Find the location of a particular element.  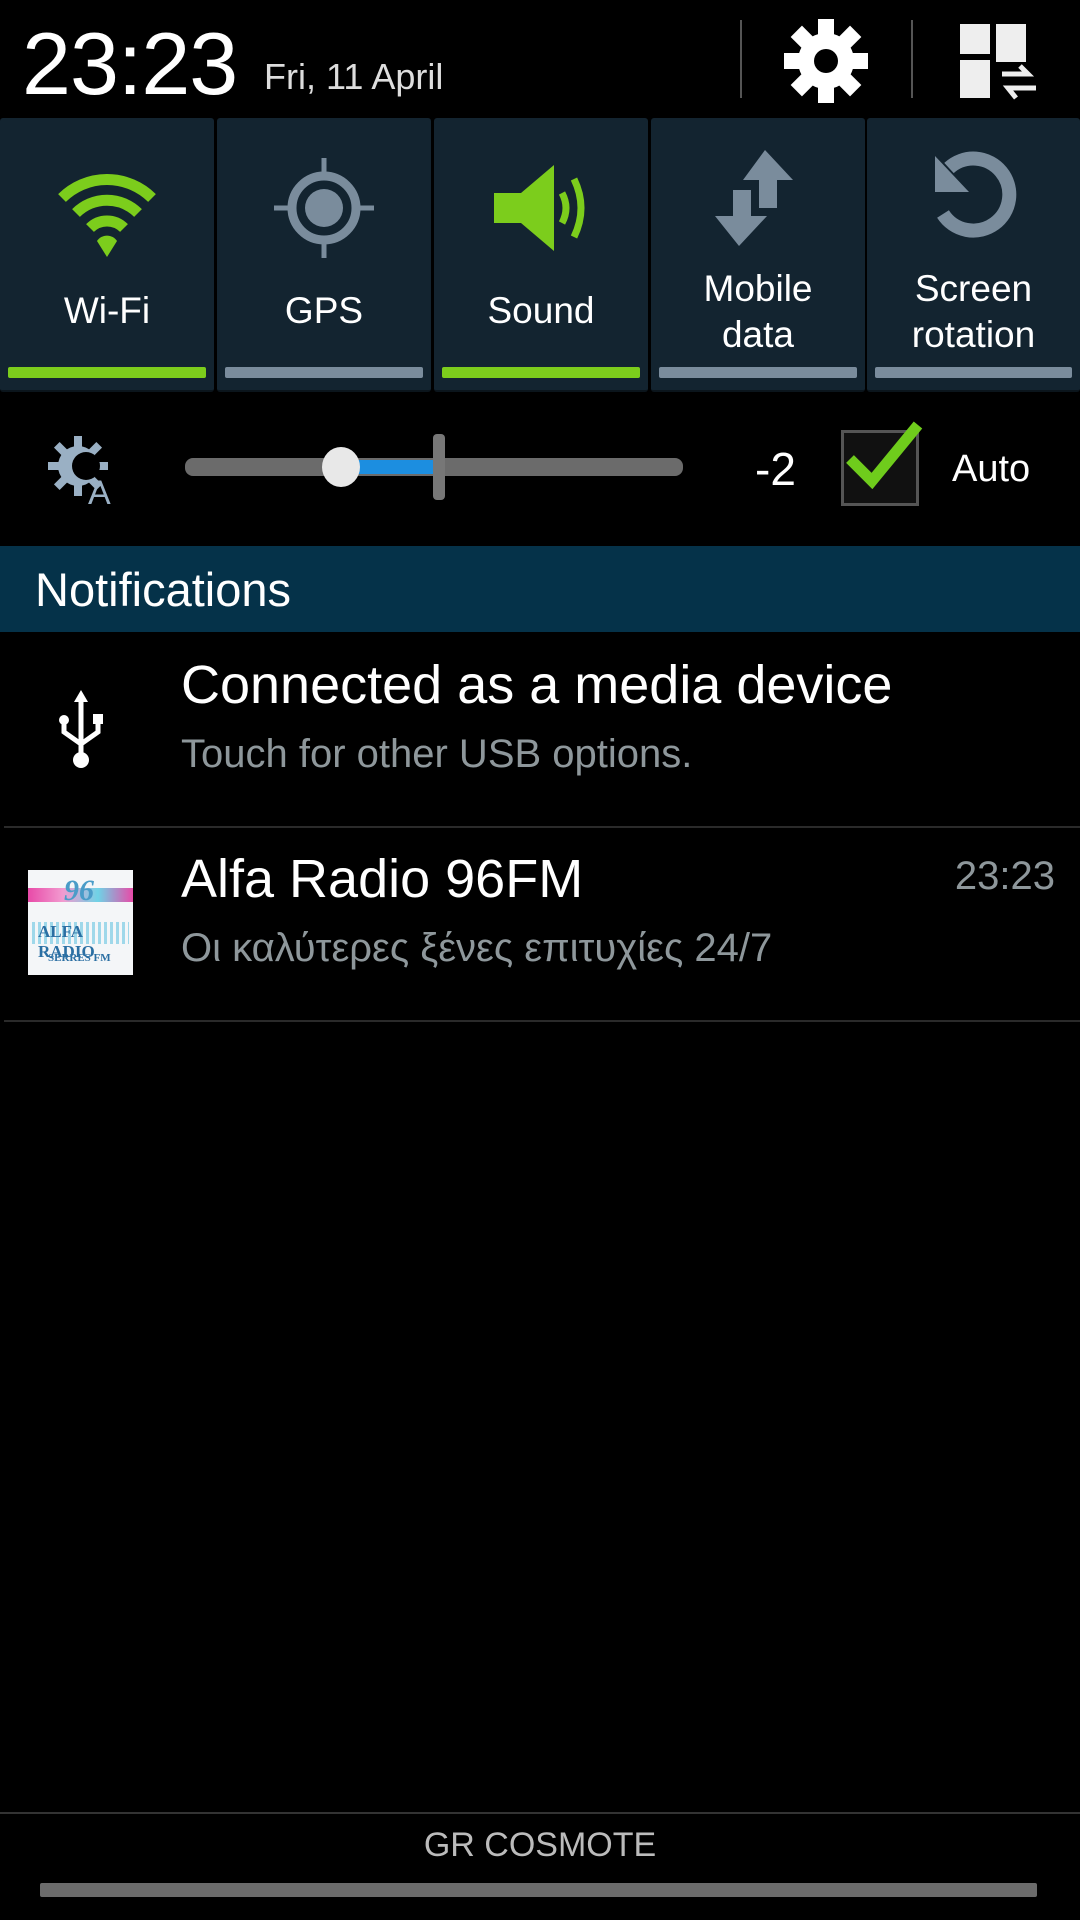

svg-text: A is located at coordinates (99, 490).